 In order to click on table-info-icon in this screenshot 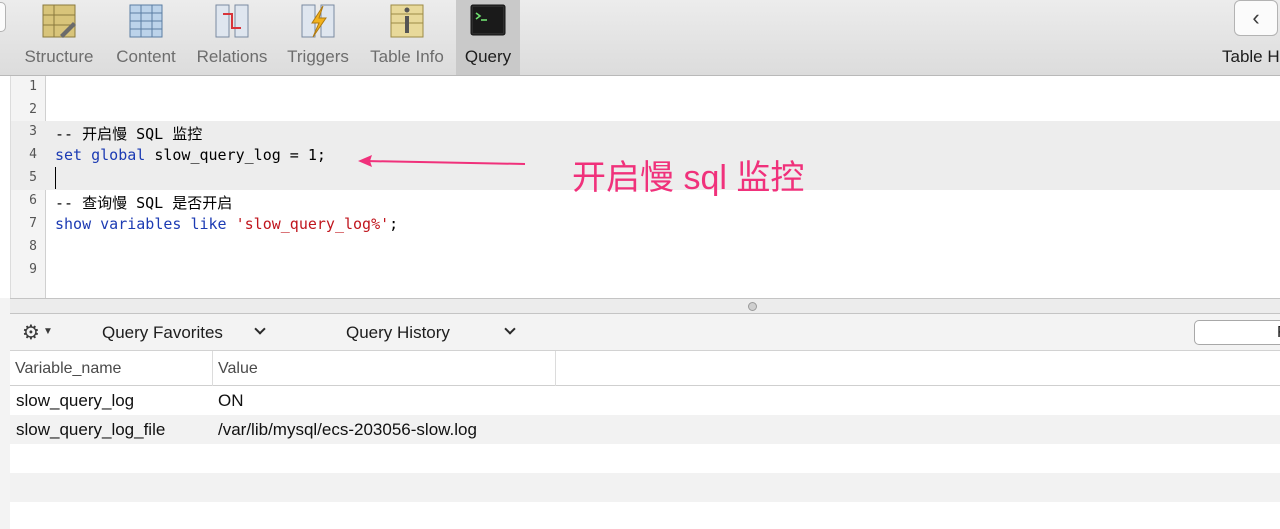, I will do `click(407, 21)`.